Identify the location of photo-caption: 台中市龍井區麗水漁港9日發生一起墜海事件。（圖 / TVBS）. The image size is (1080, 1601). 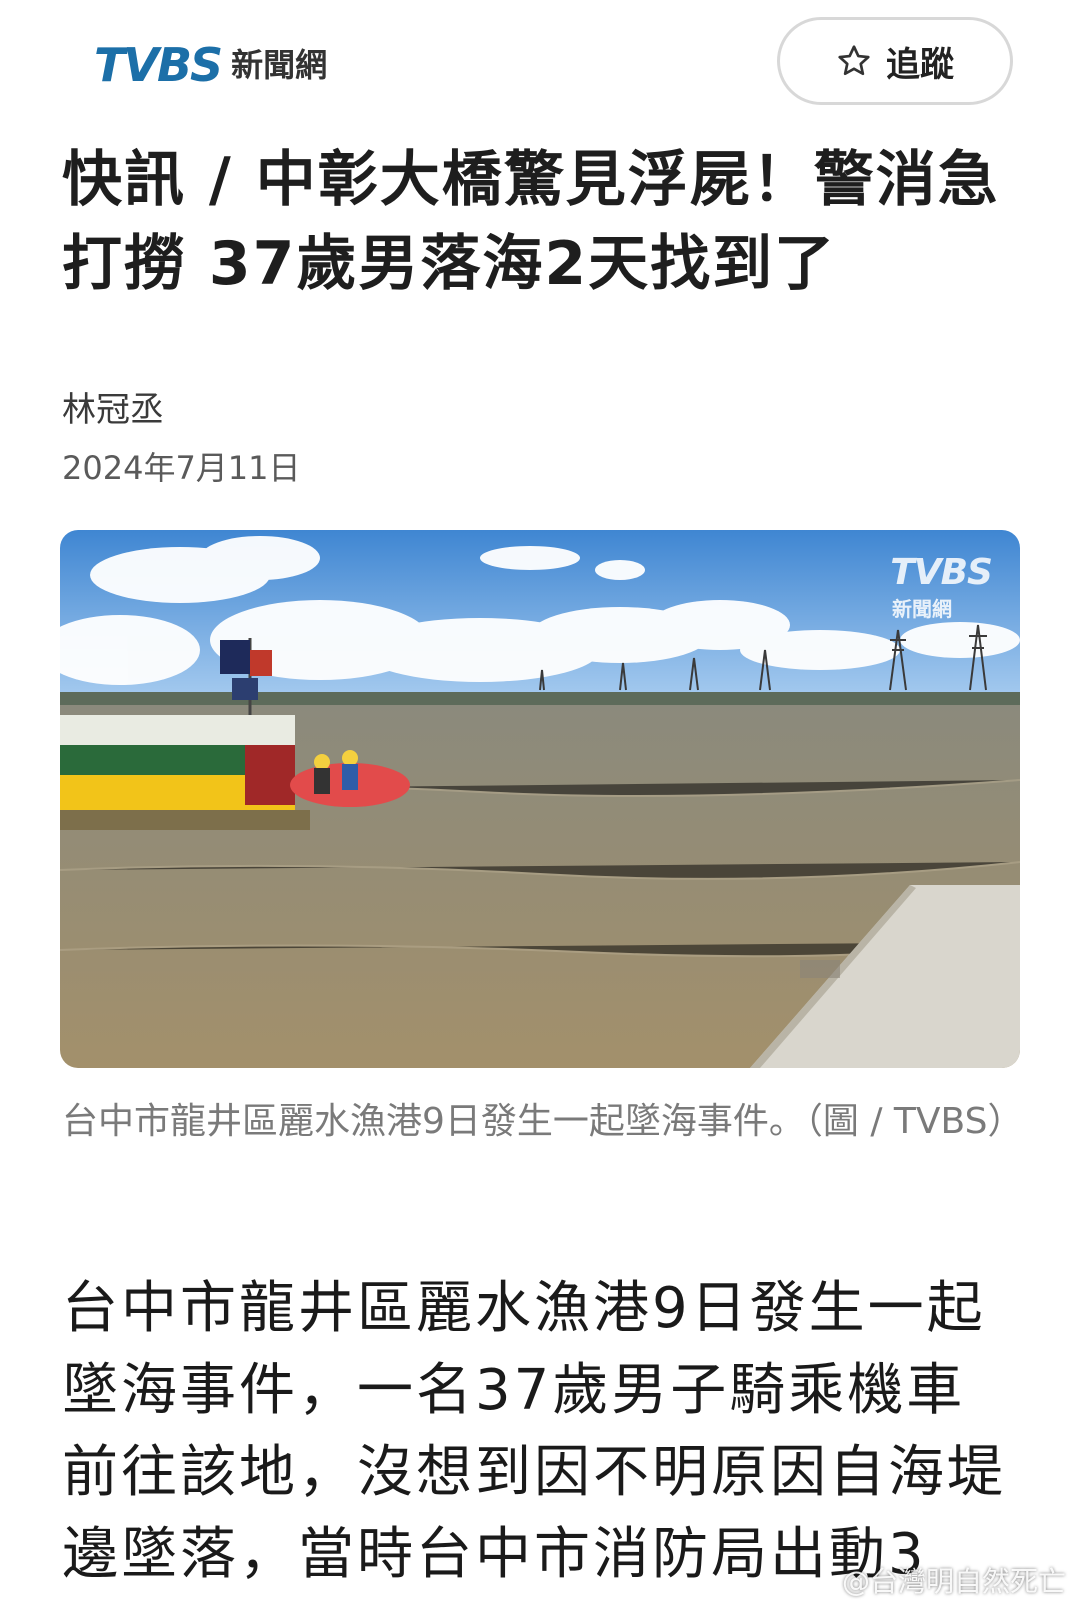
(543, 1121).